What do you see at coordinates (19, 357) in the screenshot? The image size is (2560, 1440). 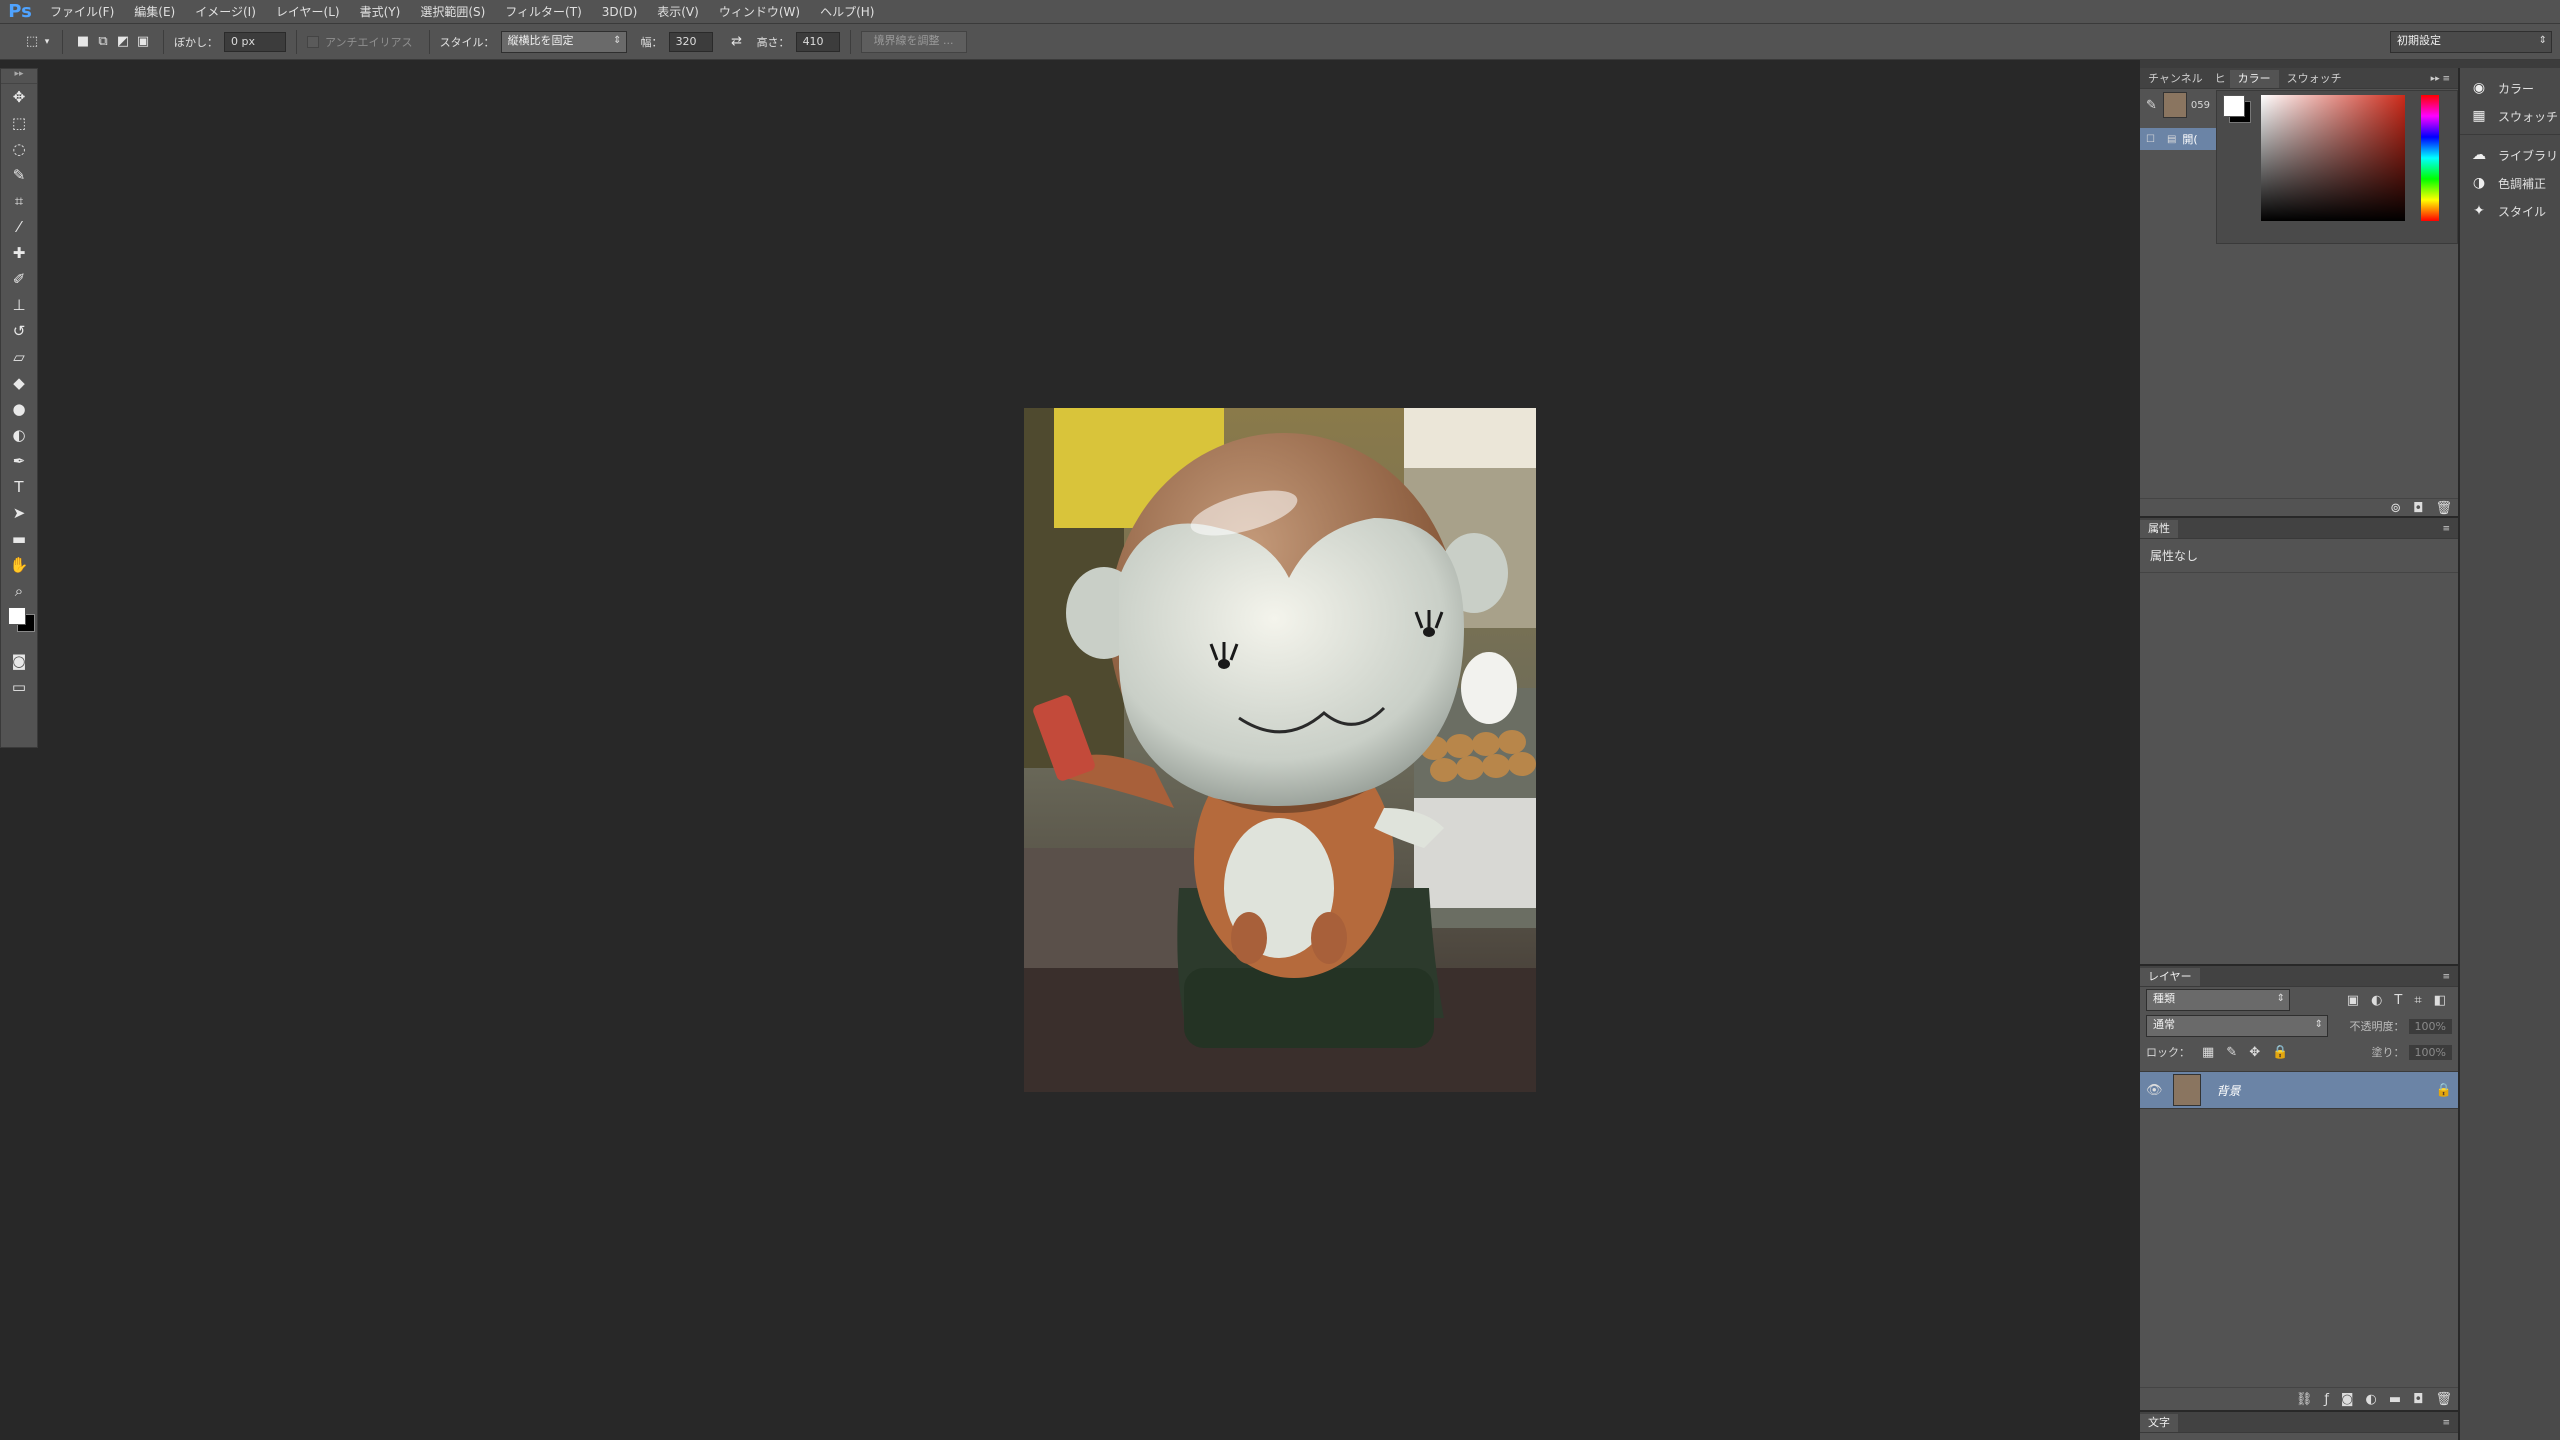 I see `eraser-tool-icon: ▱` at bounding box center [19, 357].